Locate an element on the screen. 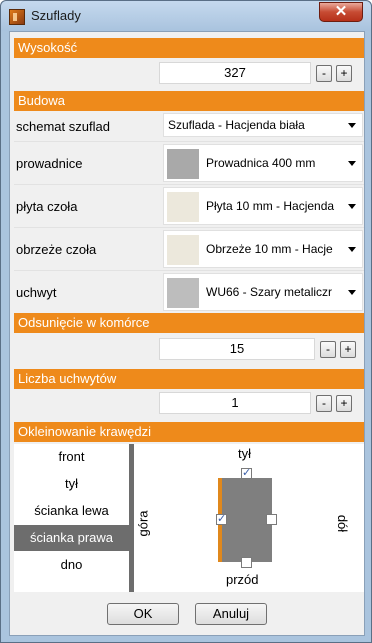 The image size is (372, 643). property-row-plyta-czola: płyta czoła Płyta 10 mm - Hacjenda is located at coordinates (189, 206).